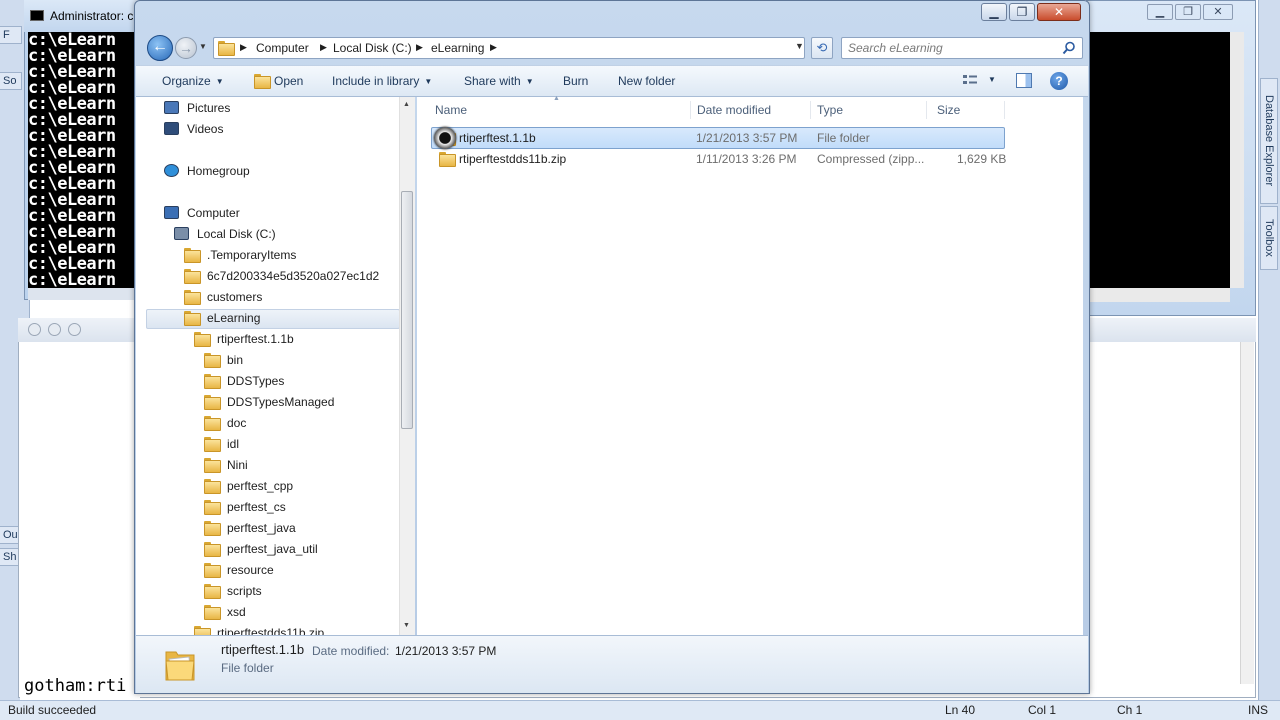 Image resolution: width=1280 pixels, height=720 pixels. I want to click on busy-cursor-icon, so click(445, 138).